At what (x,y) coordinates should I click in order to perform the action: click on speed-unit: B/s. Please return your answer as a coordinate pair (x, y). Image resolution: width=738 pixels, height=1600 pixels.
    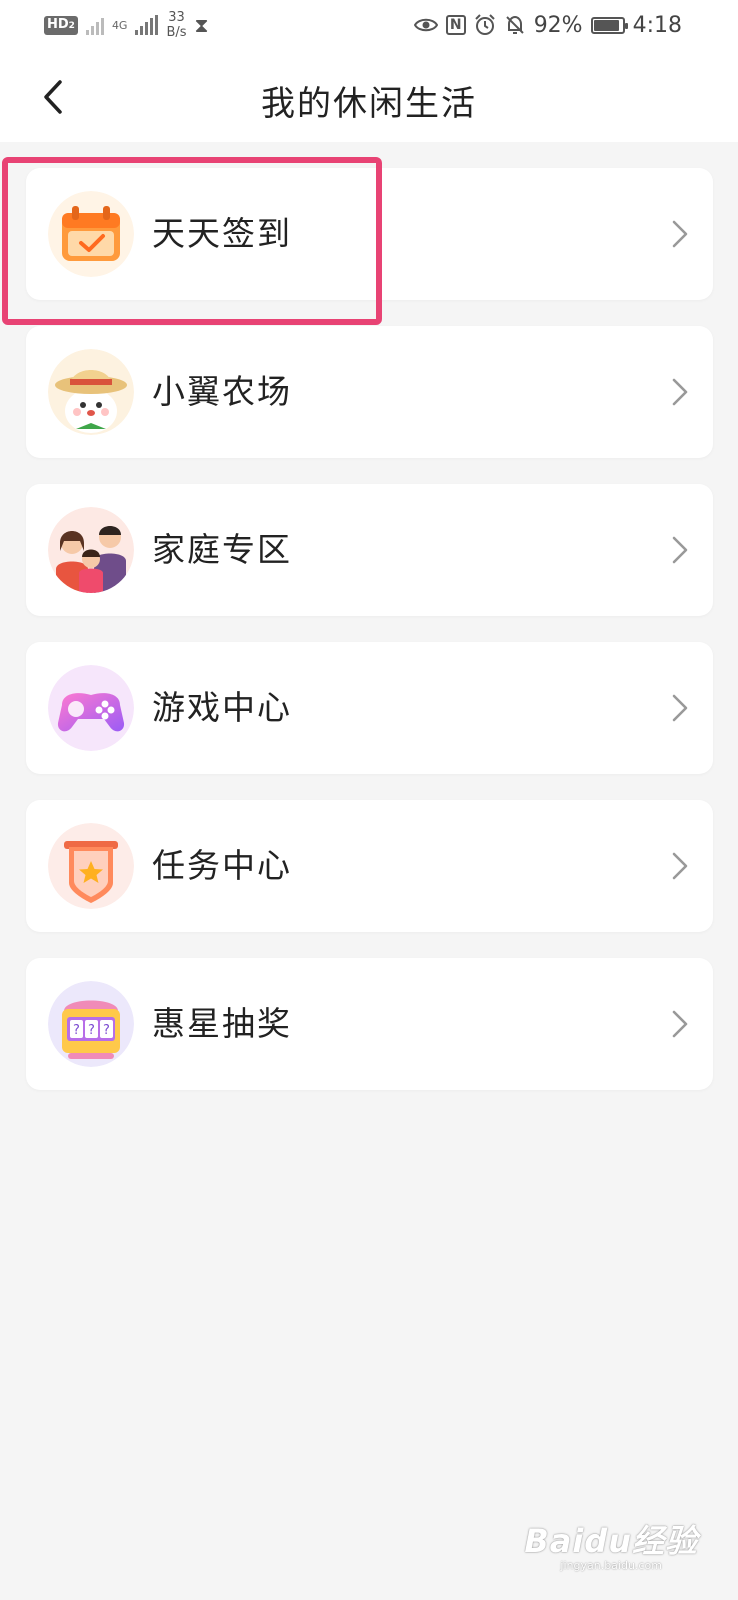
    Looking at the image, I should click on (176, 32).